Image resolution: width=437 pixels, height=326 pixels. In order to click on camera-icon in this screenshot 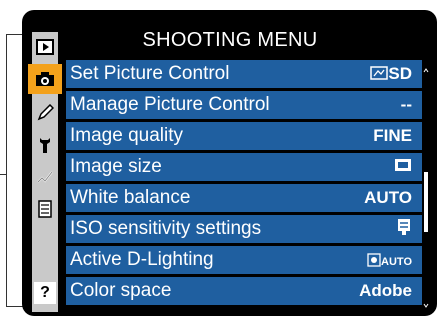, I will do `click(45, 79)`.